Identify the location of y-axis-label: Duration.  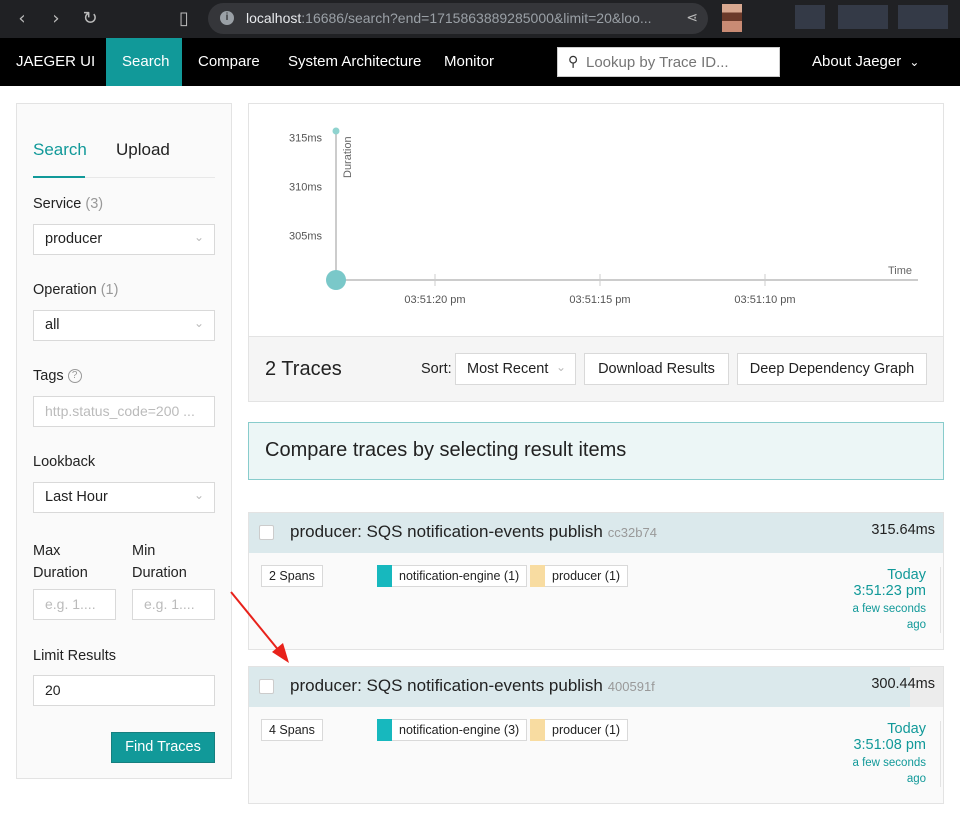
(348, 157).